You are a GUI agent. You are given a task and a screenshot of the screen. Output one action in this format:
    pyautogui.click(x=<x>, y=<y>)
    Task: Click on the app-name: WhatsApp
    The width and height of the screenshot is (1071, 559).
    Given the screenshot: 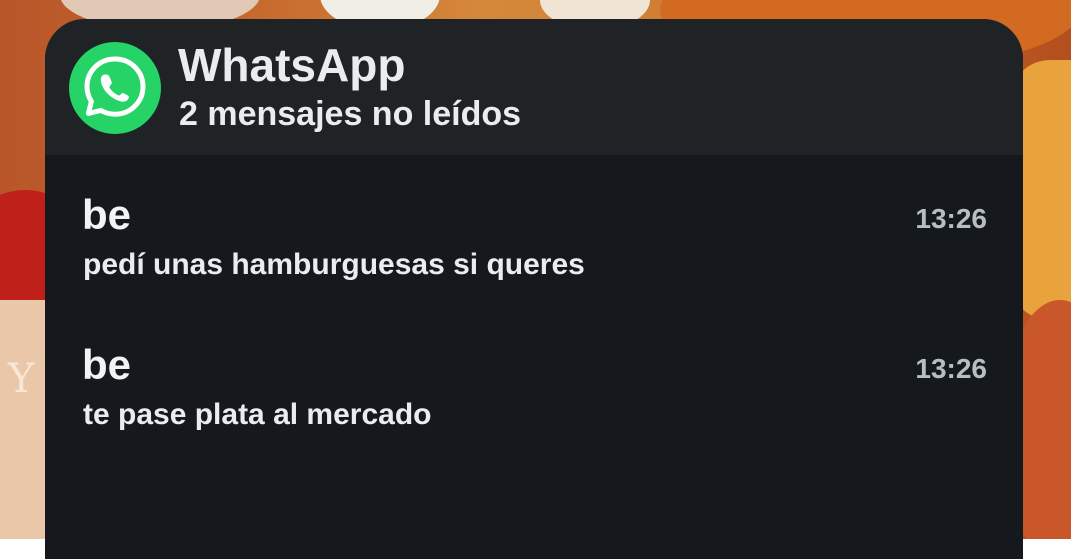 What is the action you would take?
    pyautogui.click(x=292, y=65)
    